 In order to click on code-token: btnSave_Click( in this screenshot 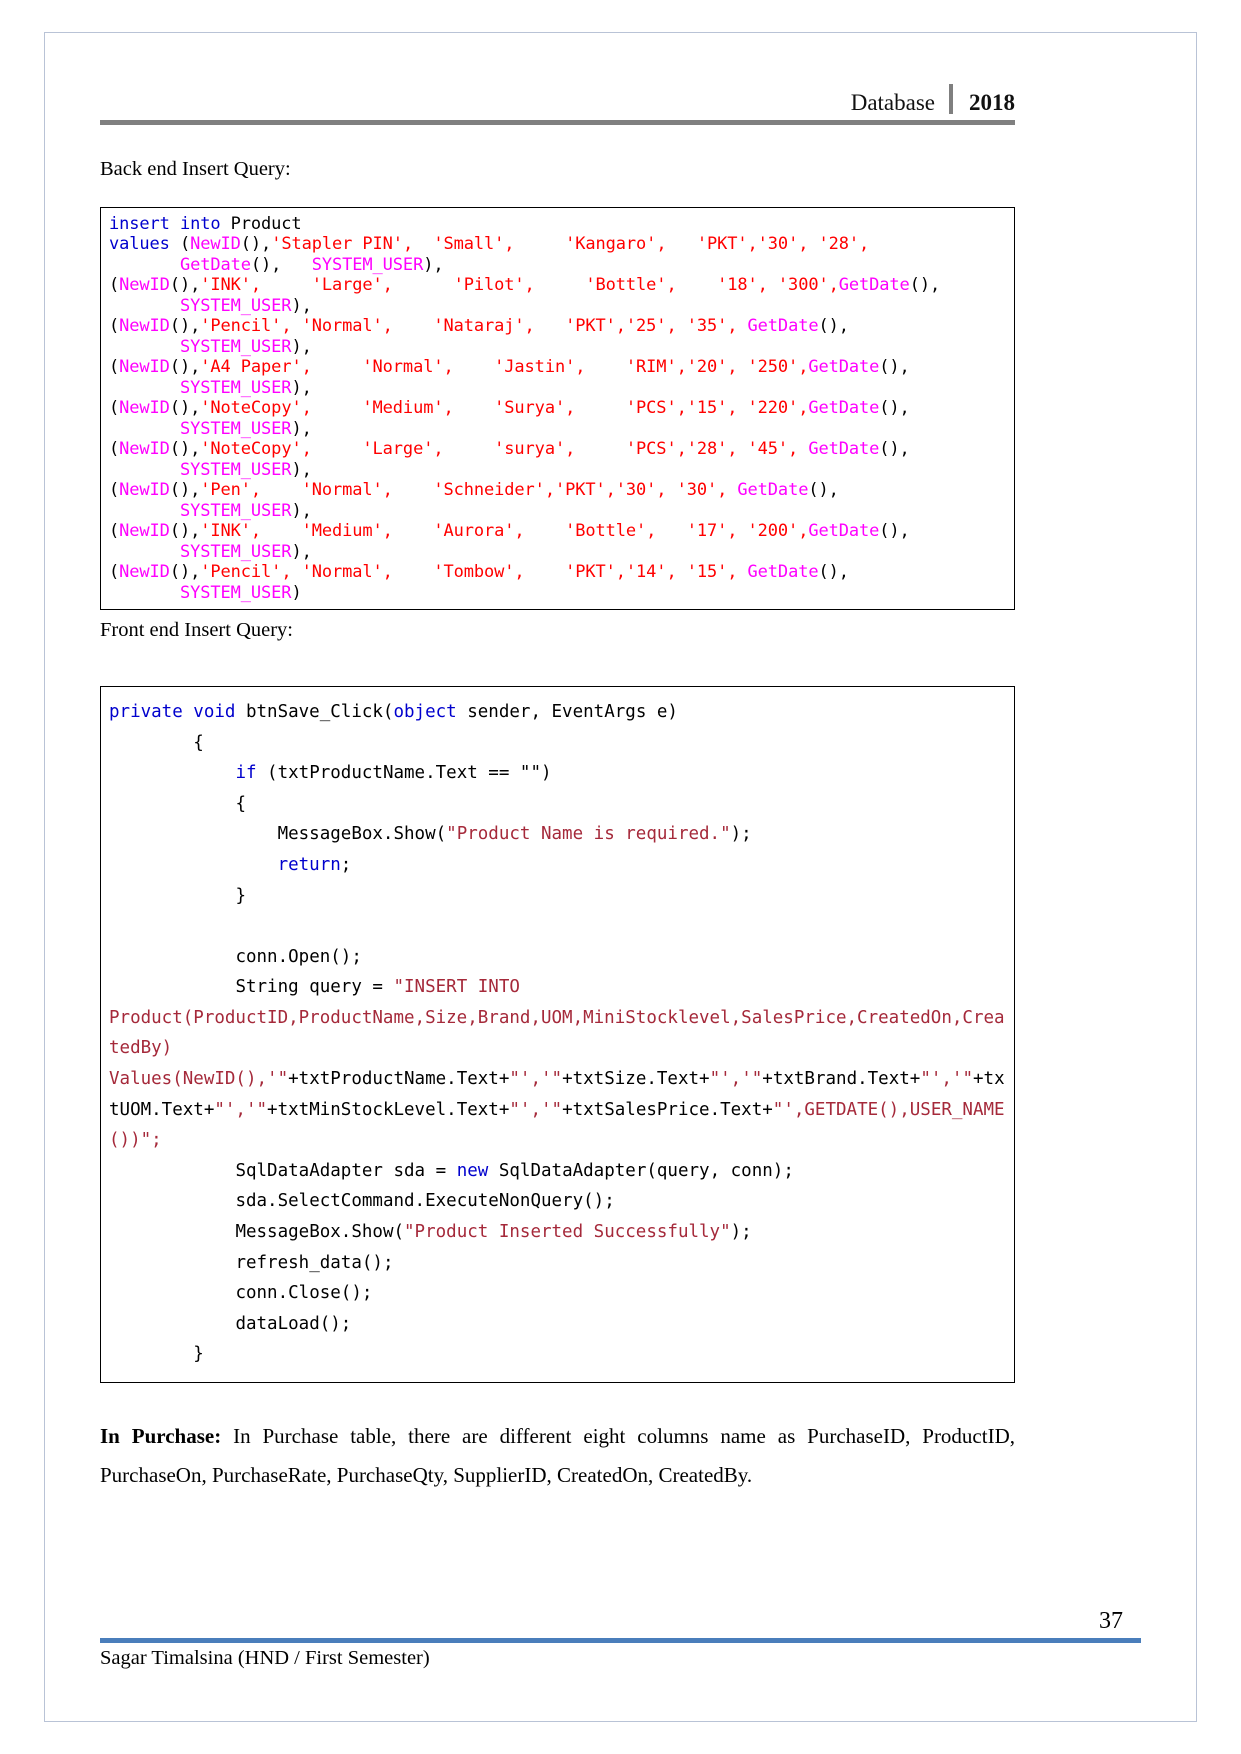, I will do `click(319, 711)`.